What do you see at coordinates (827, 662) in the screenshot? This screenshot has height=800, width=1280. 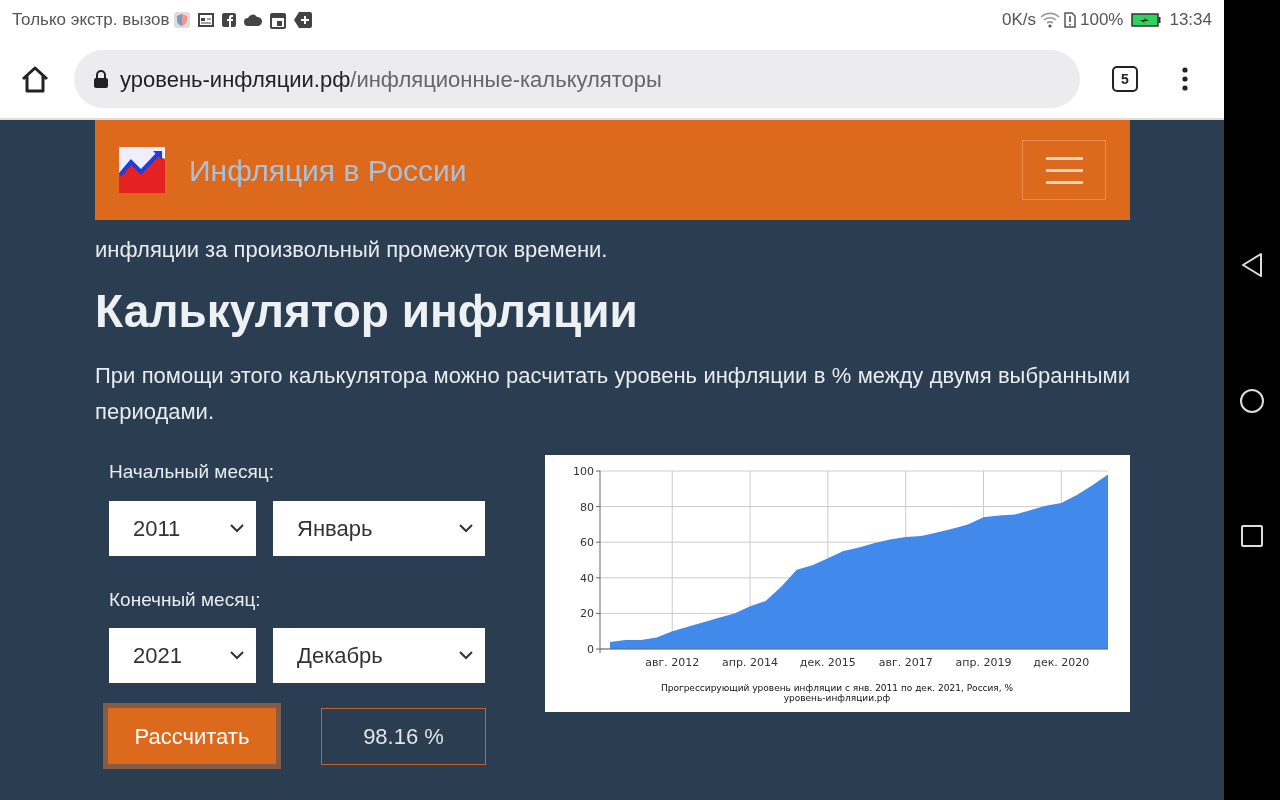 I see `x-tick-label: дек. 2015` at bounding box center [827, 662].